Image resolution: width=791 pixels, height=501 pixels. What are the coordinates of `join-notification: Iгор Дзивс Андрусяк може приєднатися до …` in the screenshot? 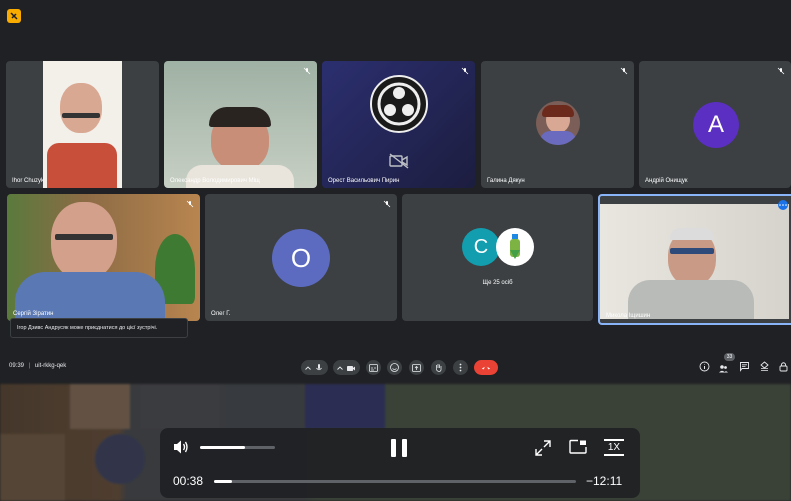 It's located at (99, 328).